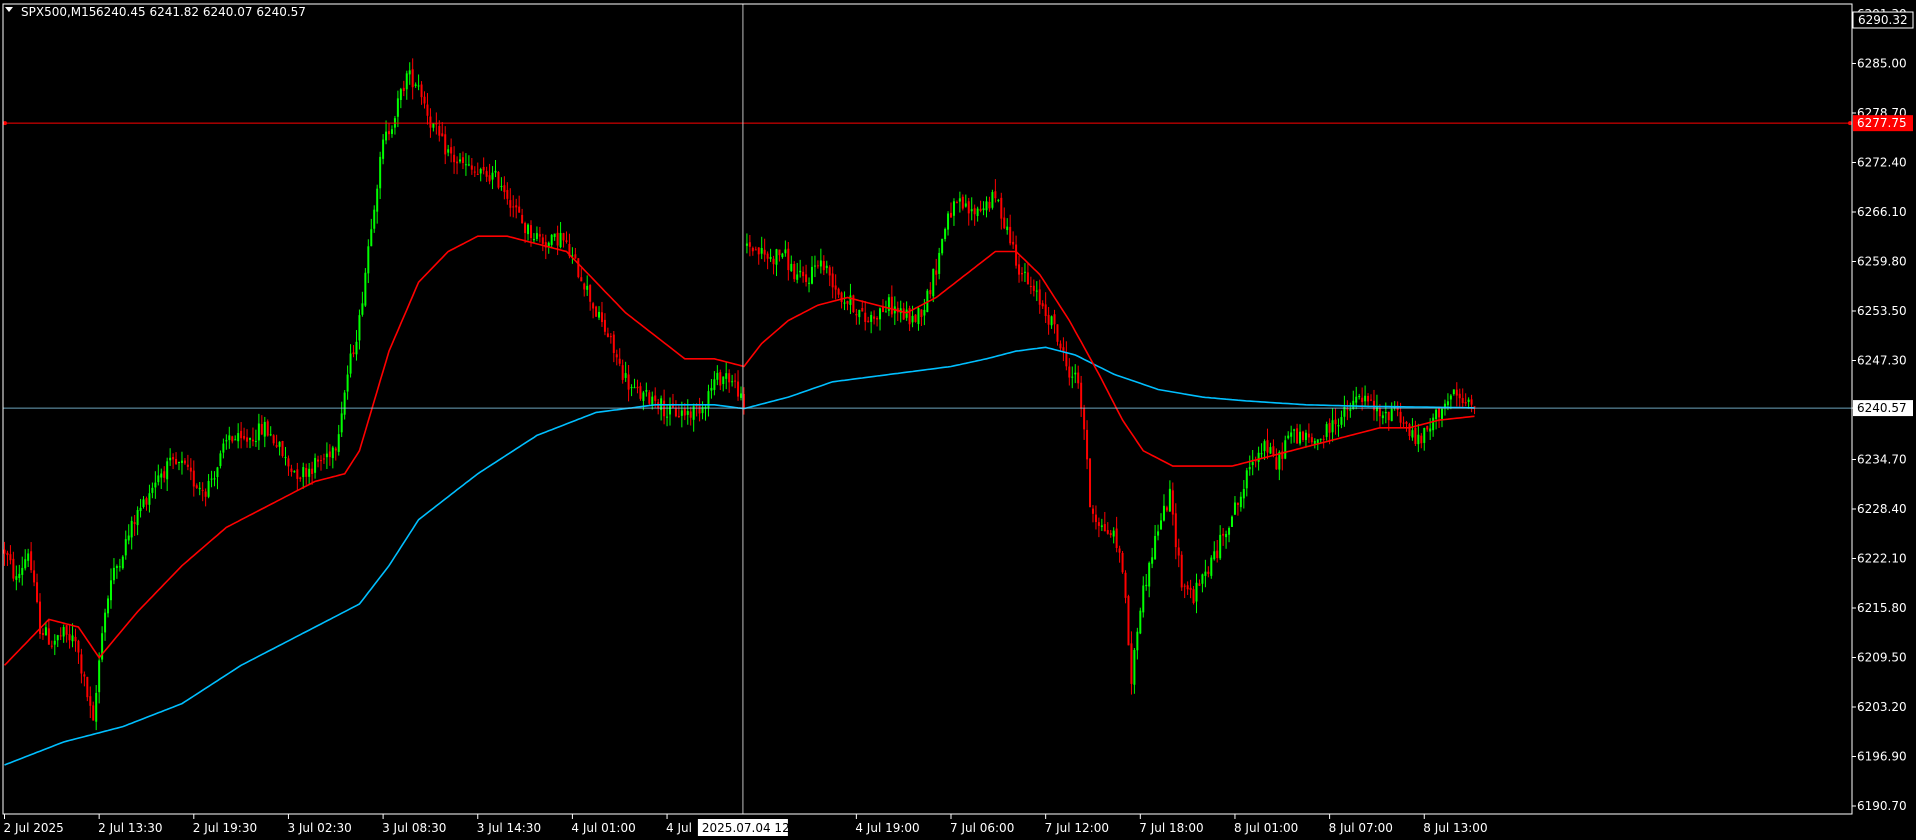 This screenshot has width=1916, height=840. Describe the element at coordinates (1455, 828) in the screenshot. I see `x-tick-label: 8 Jul 13:00` at that location.